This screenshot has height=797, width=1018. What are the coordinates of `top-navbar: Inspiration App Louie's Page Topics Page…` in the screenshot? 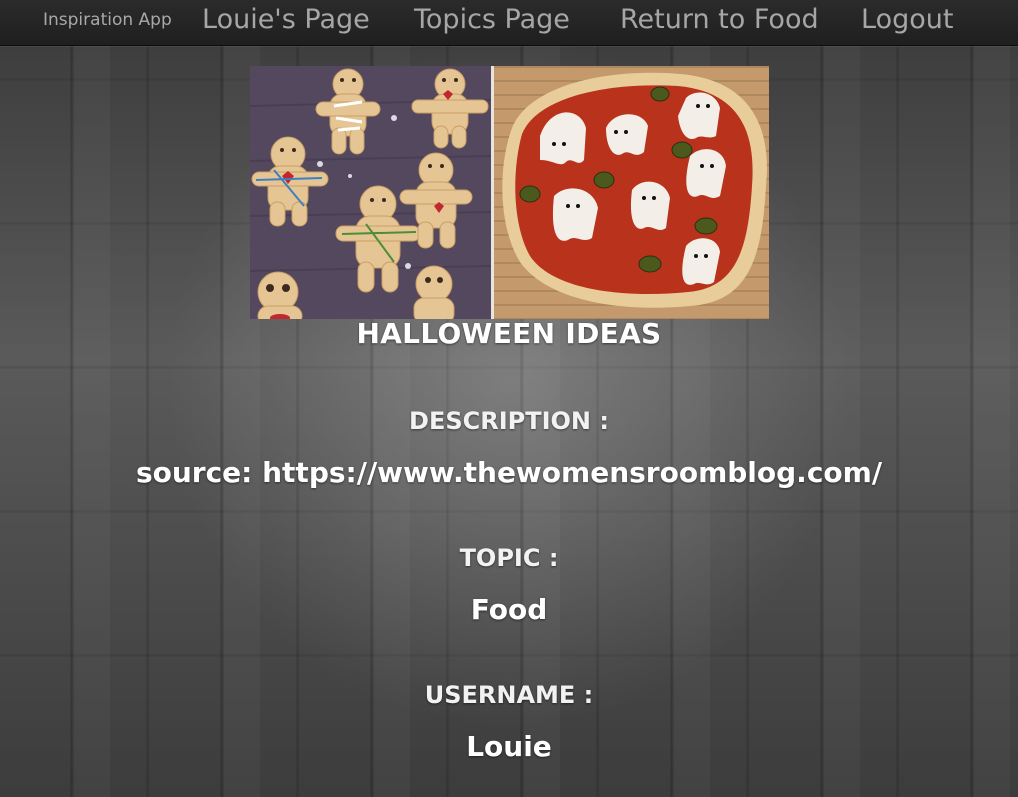 It's located at (509, 23).